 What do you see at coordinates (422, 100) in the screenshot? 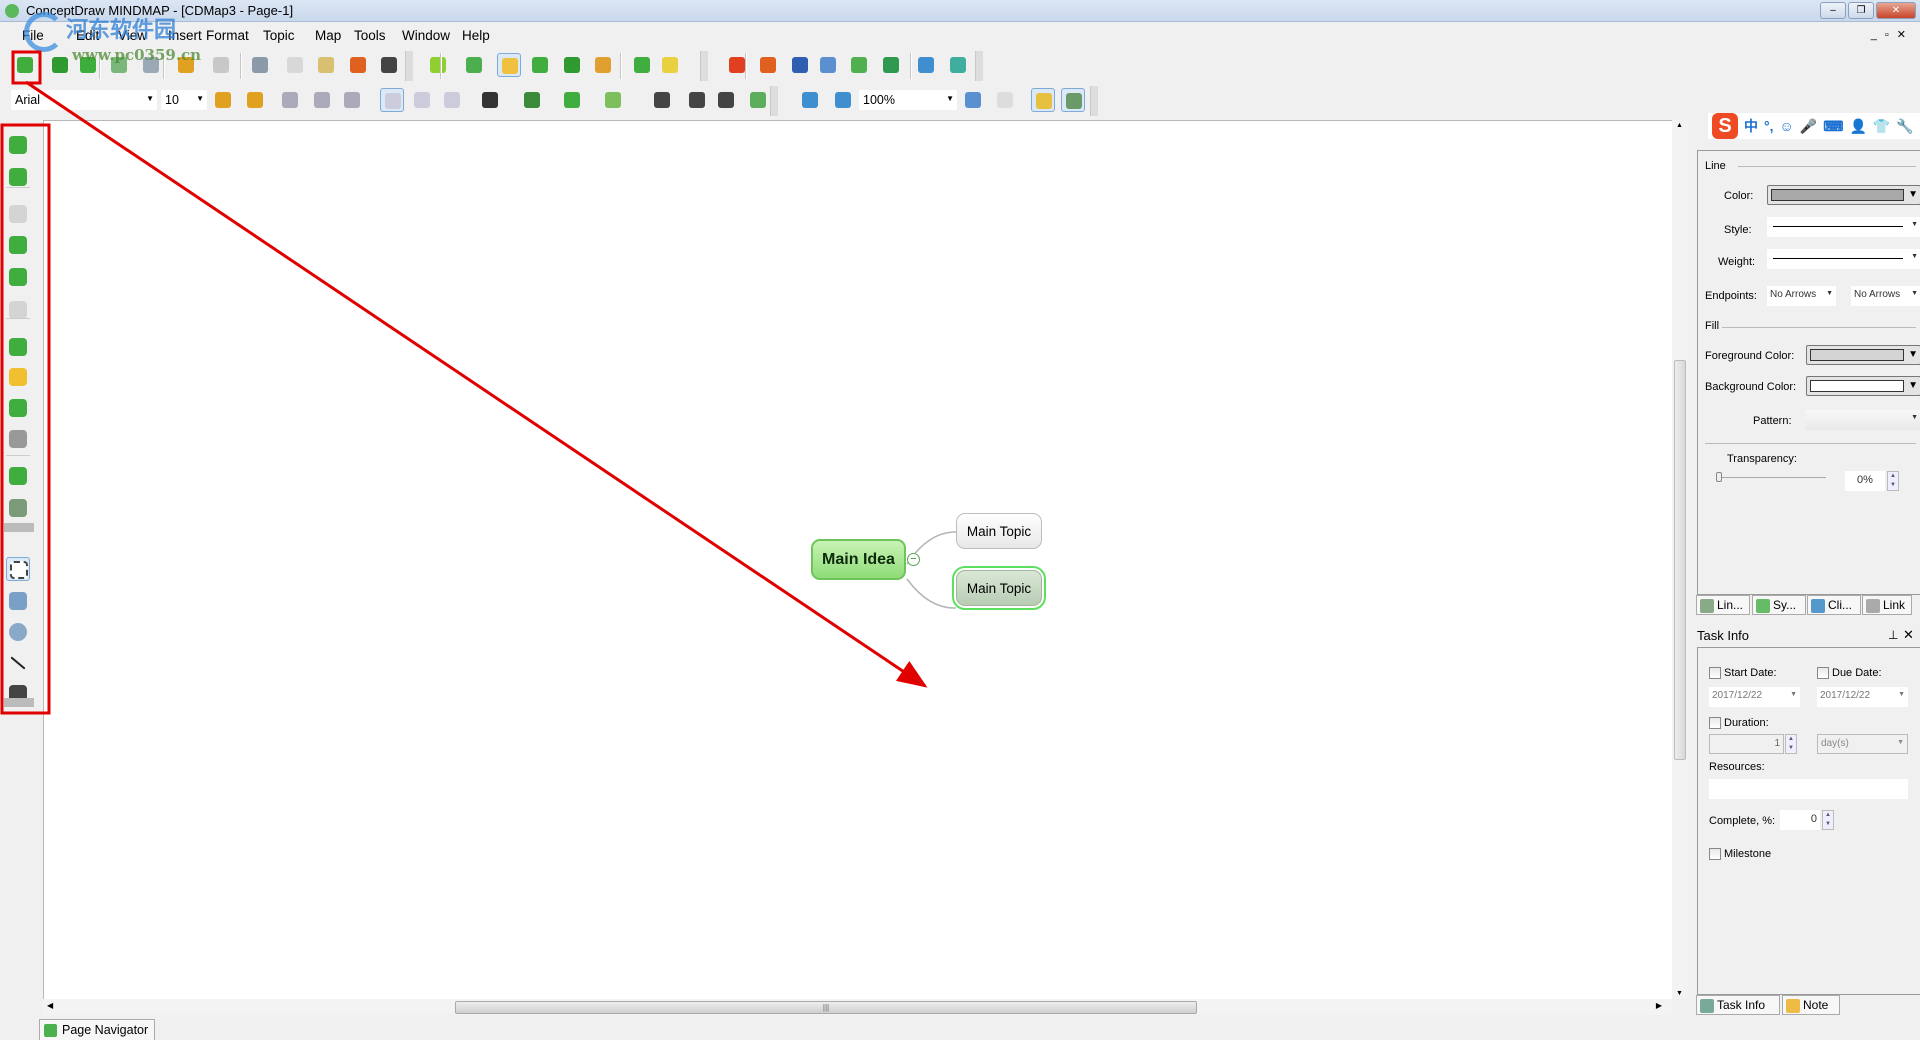
I see `align-center-button` at bounding box center [422, 100].